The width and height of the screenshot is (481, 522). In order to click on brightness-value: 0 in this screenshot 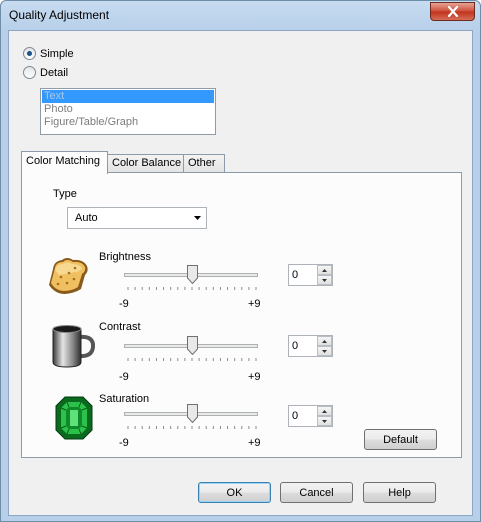, I will do `click(295, 275)`.